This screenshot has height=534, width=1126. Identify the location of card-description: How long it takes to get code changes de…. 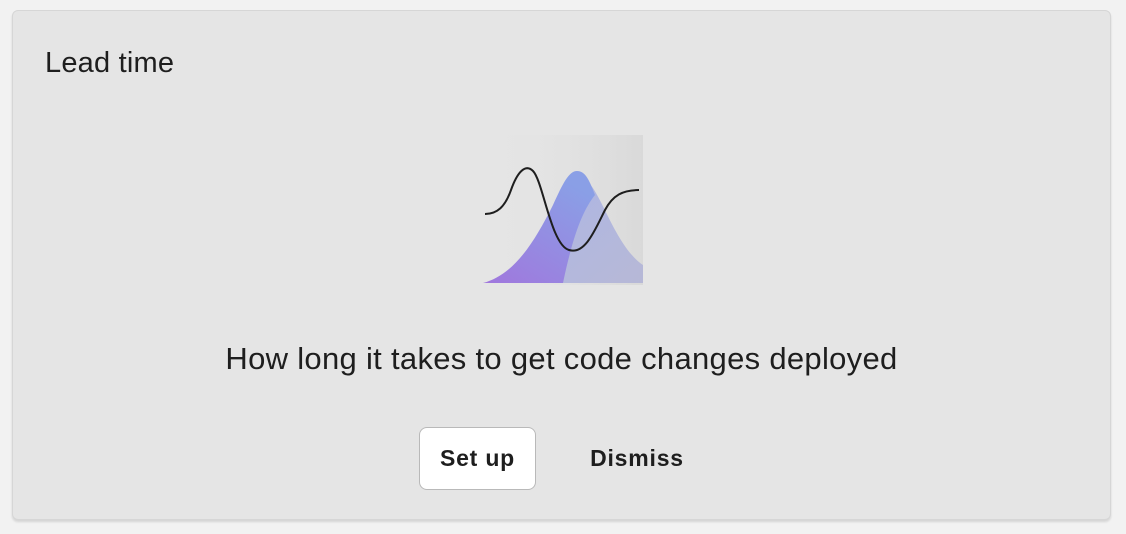
(561, 358).